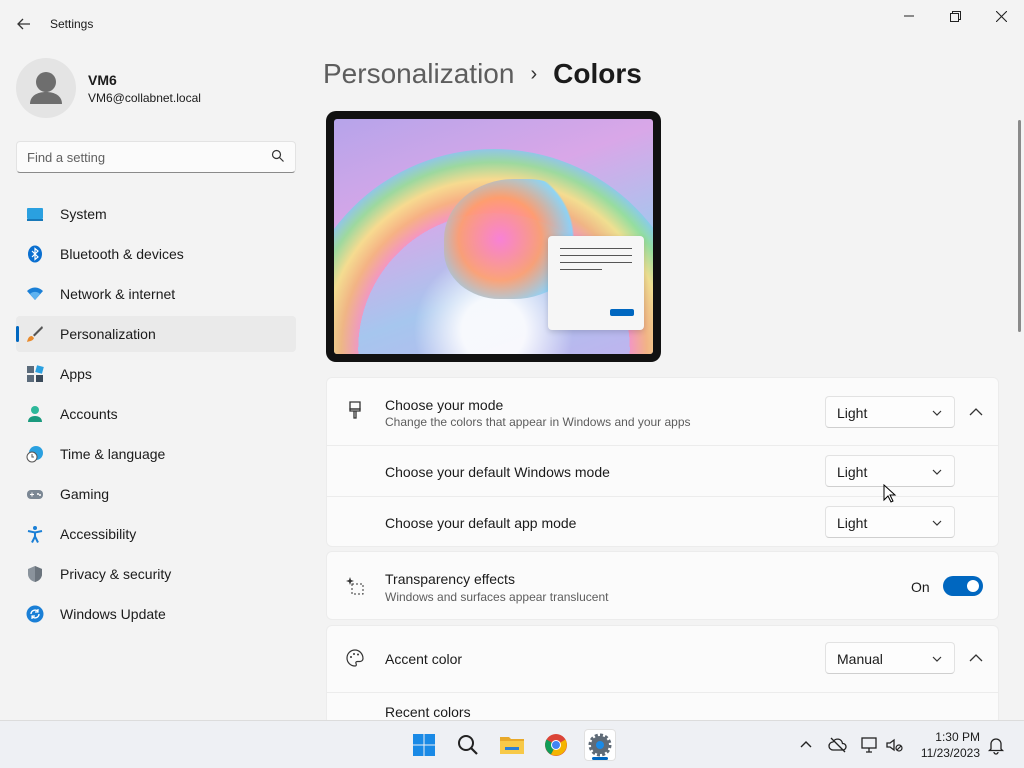 This screenshot has height=768, width=1024. I want to click on sidebar-item-label: Apps, so click(76, 374).